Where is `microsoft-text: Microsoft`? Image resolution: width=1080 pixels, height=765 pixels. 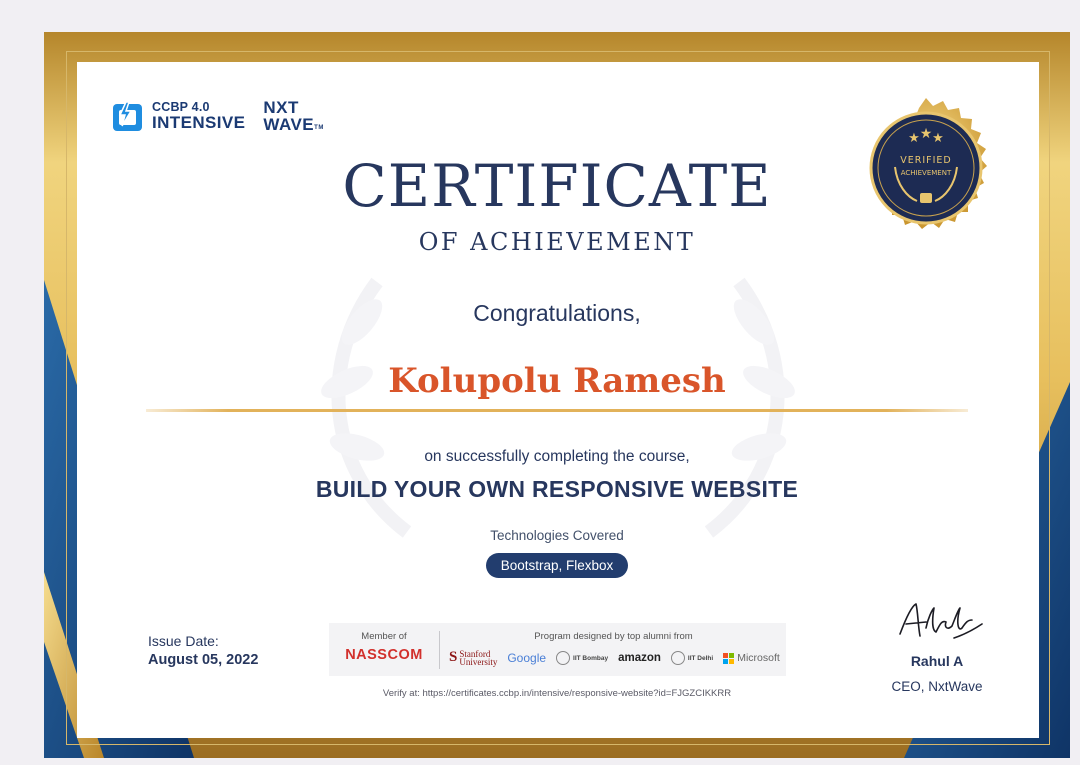
microsoft-text: Microsoft is located at coordinates (758, 658).